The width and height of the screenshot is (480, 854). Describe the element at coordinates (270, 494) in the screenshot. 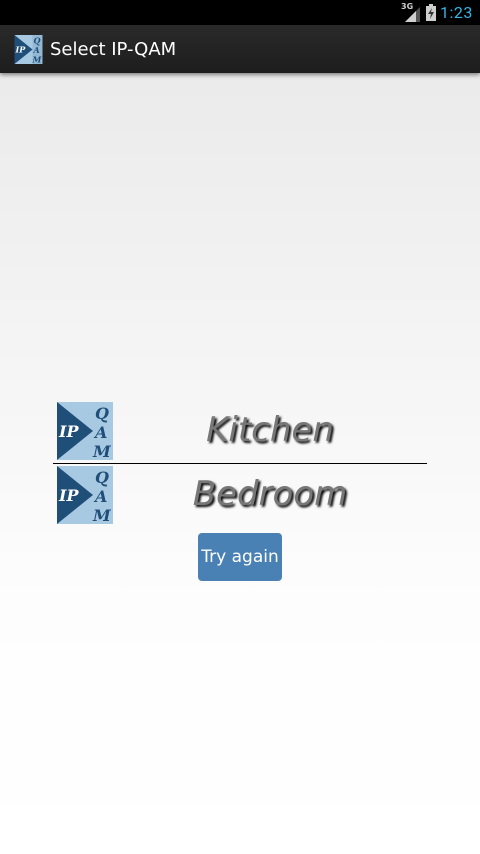

I see `device-name-label: Bedroom` at that location.